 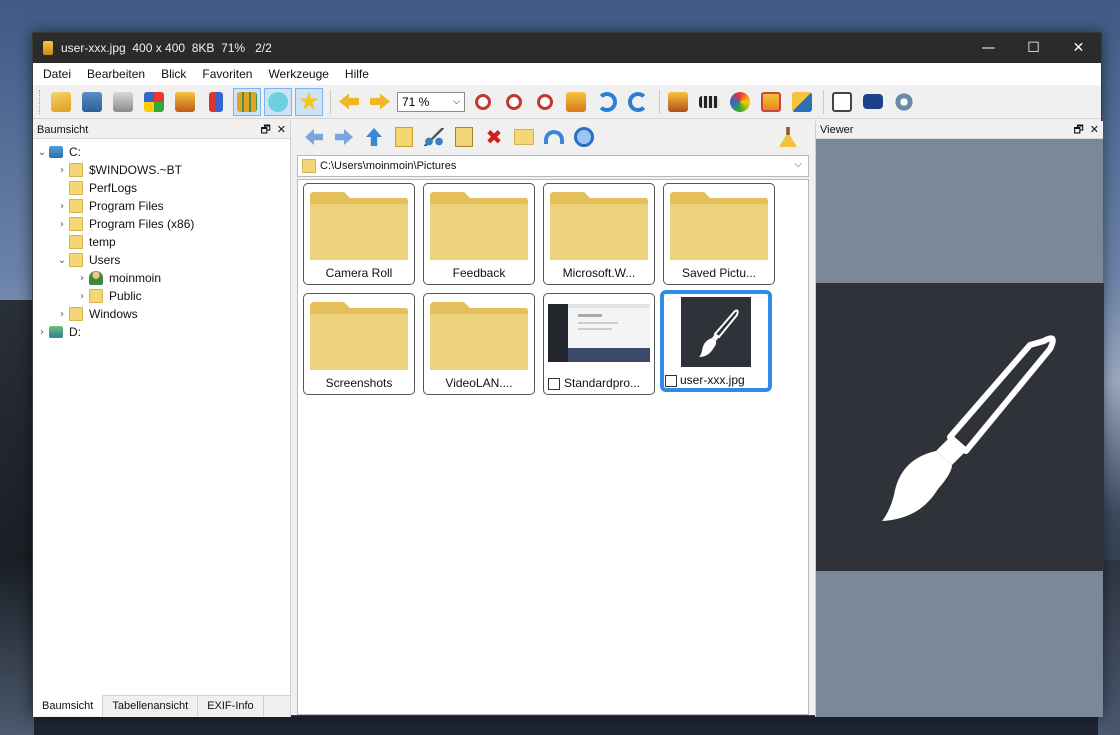 I want to click on delete-button: ✖, so click(x=494, y=137).